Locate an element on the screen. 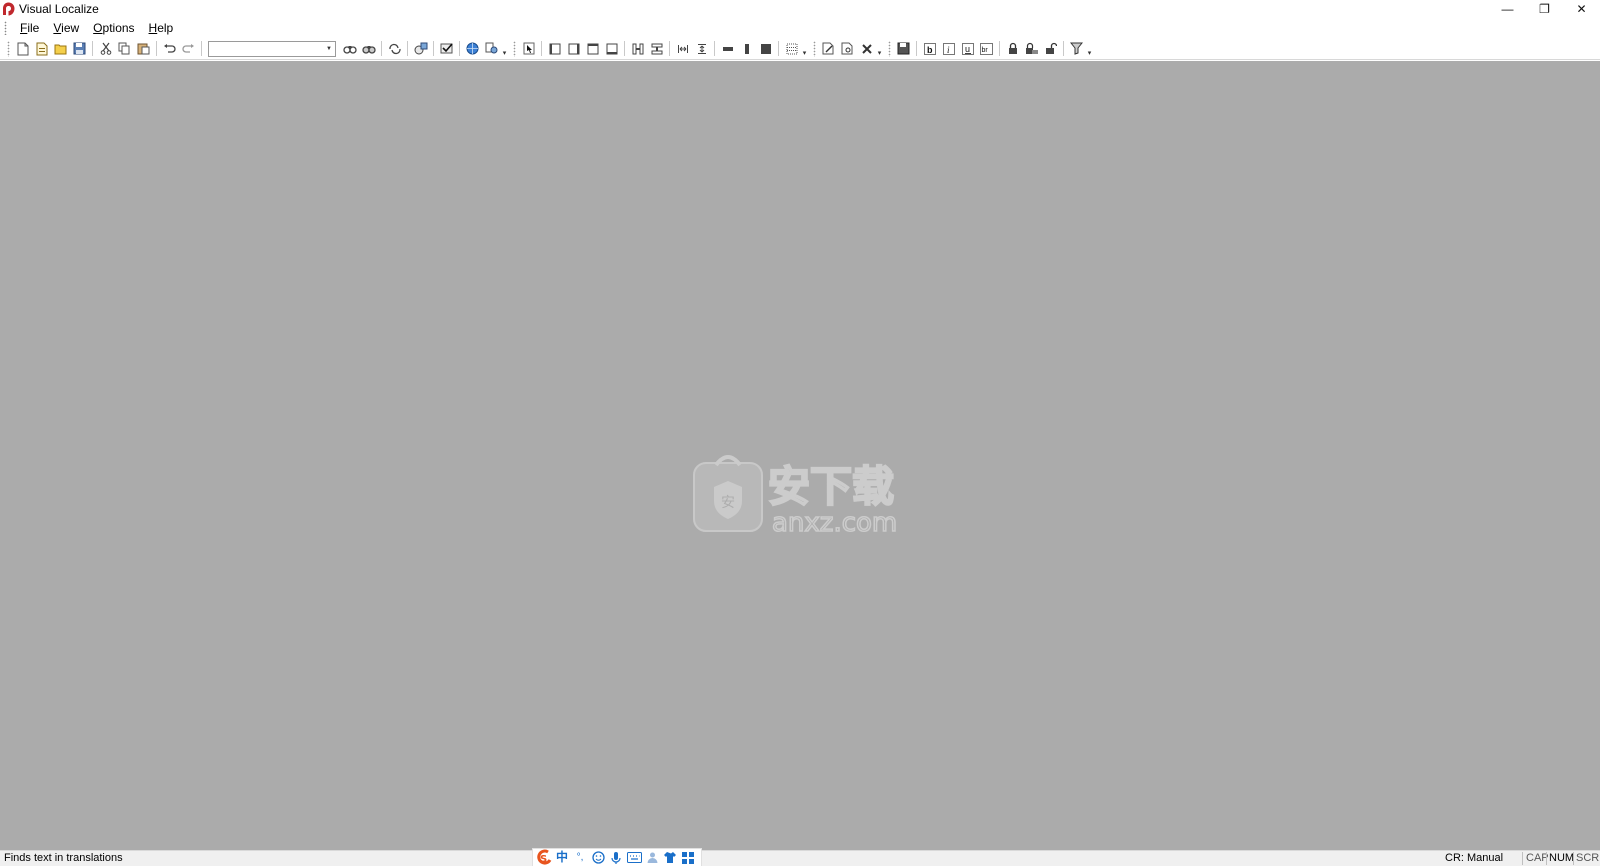  menu-help-accel: H is located at coordinates (153, 28).